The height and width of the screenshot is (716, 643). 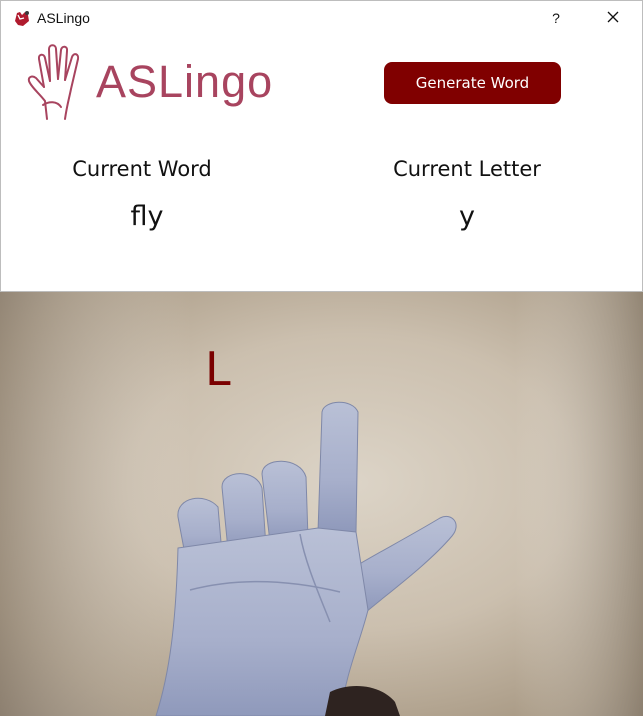 I want to click on logo-text: ASLingo, so click(x=185, y=81).